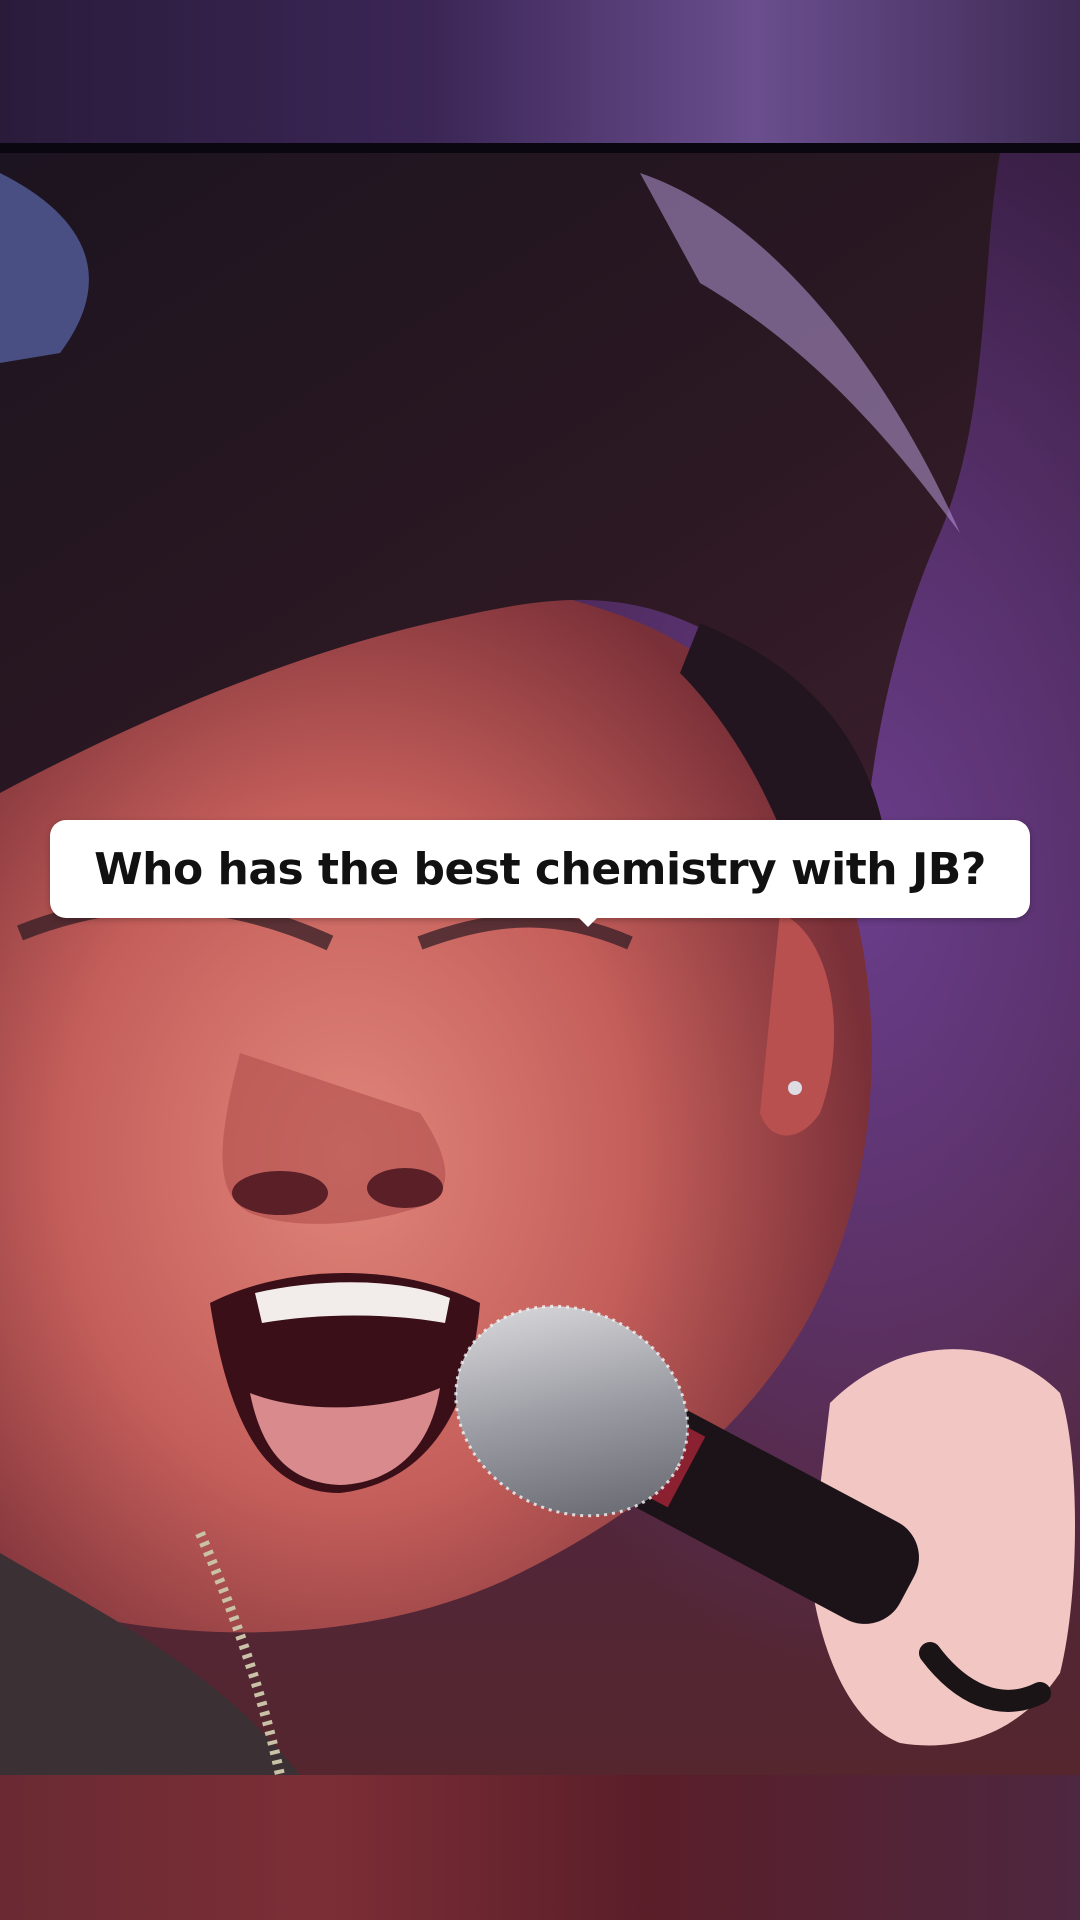 This screenshot has width=1080, height=1920. I want to click on top-letterbox, so click(540, 72).